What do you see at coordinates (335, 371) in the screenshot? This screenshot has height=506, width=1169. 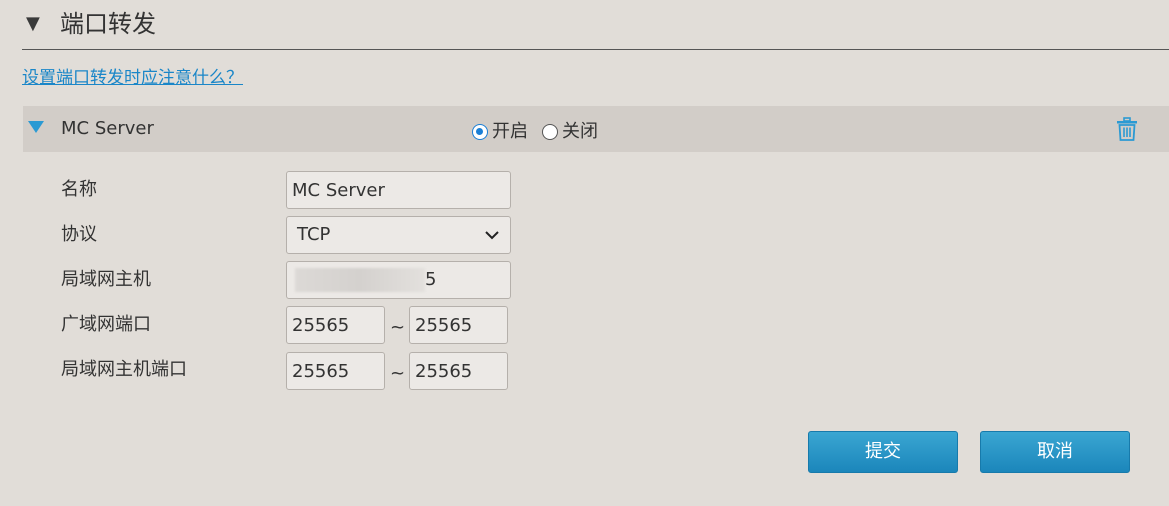 I see `lan-port-start-input` at bounding box center [335, 371].